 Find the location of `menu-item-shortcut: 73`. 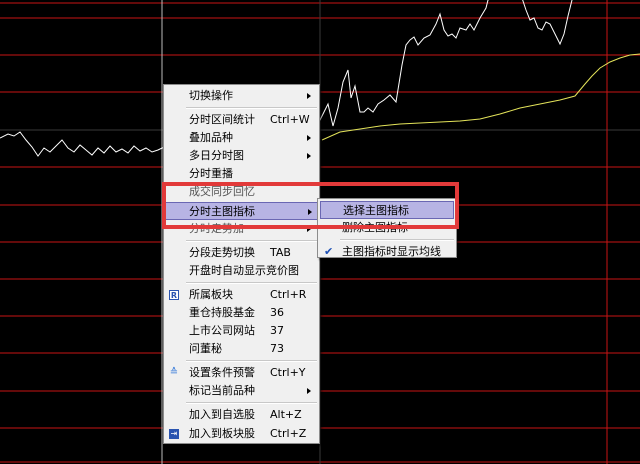

menu-item-shortcut: 73 is located at coordinates (277, 349).